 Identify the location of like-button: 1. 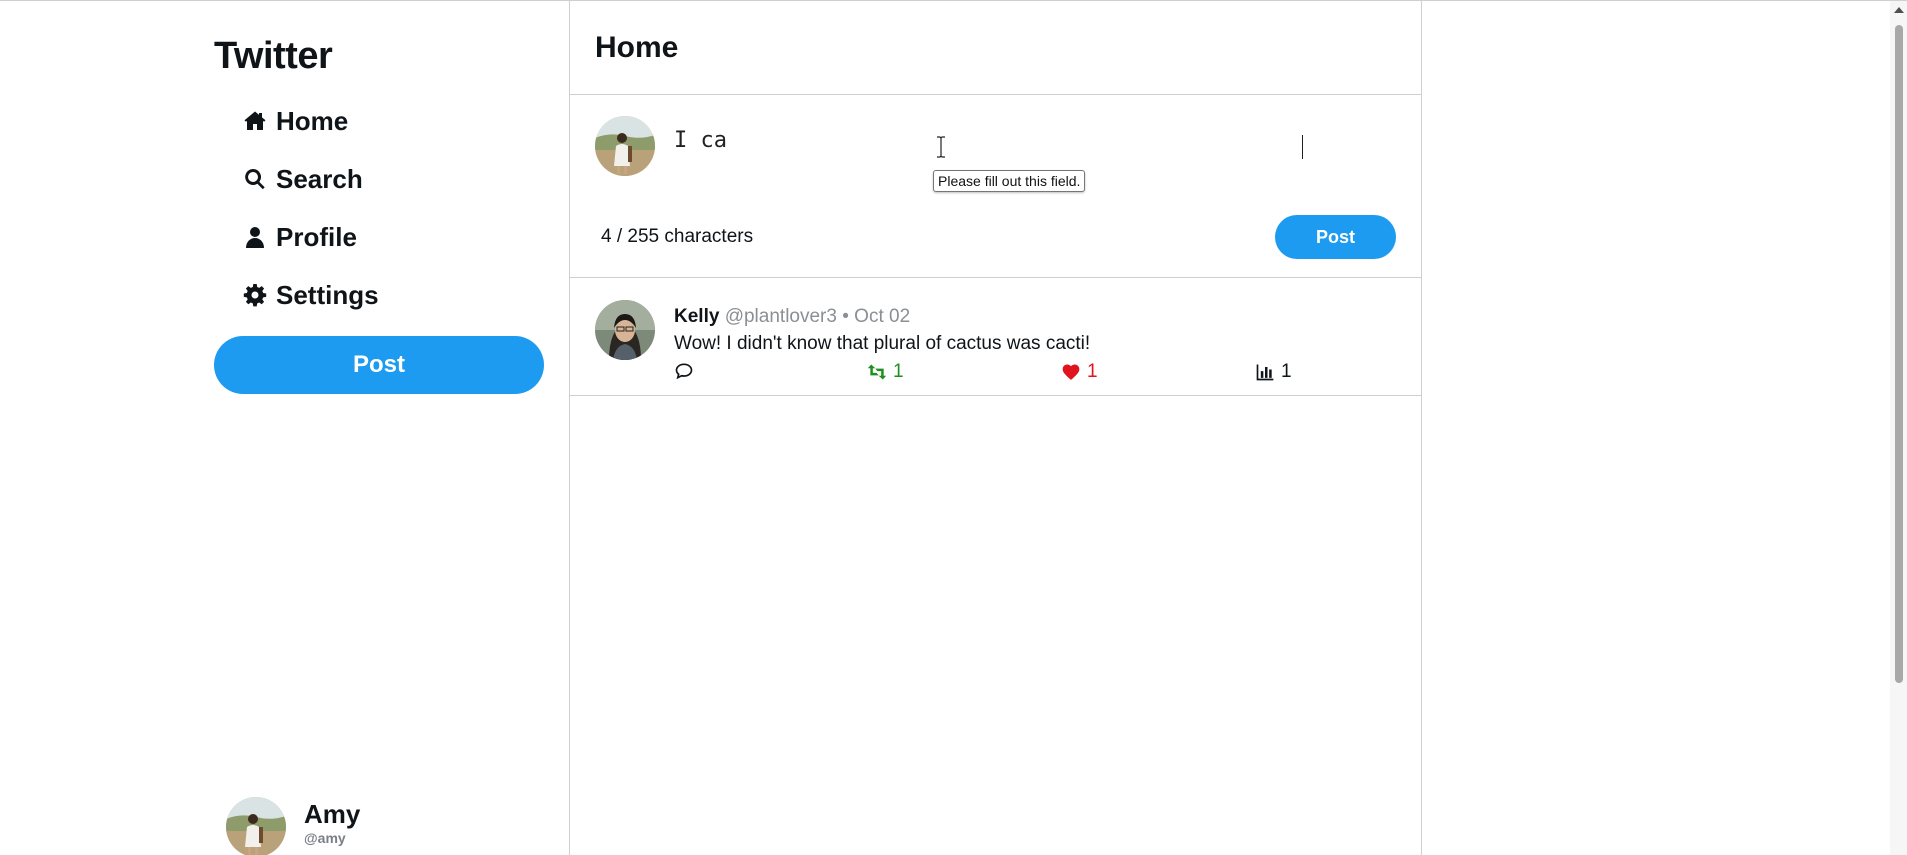
(1079, 372).